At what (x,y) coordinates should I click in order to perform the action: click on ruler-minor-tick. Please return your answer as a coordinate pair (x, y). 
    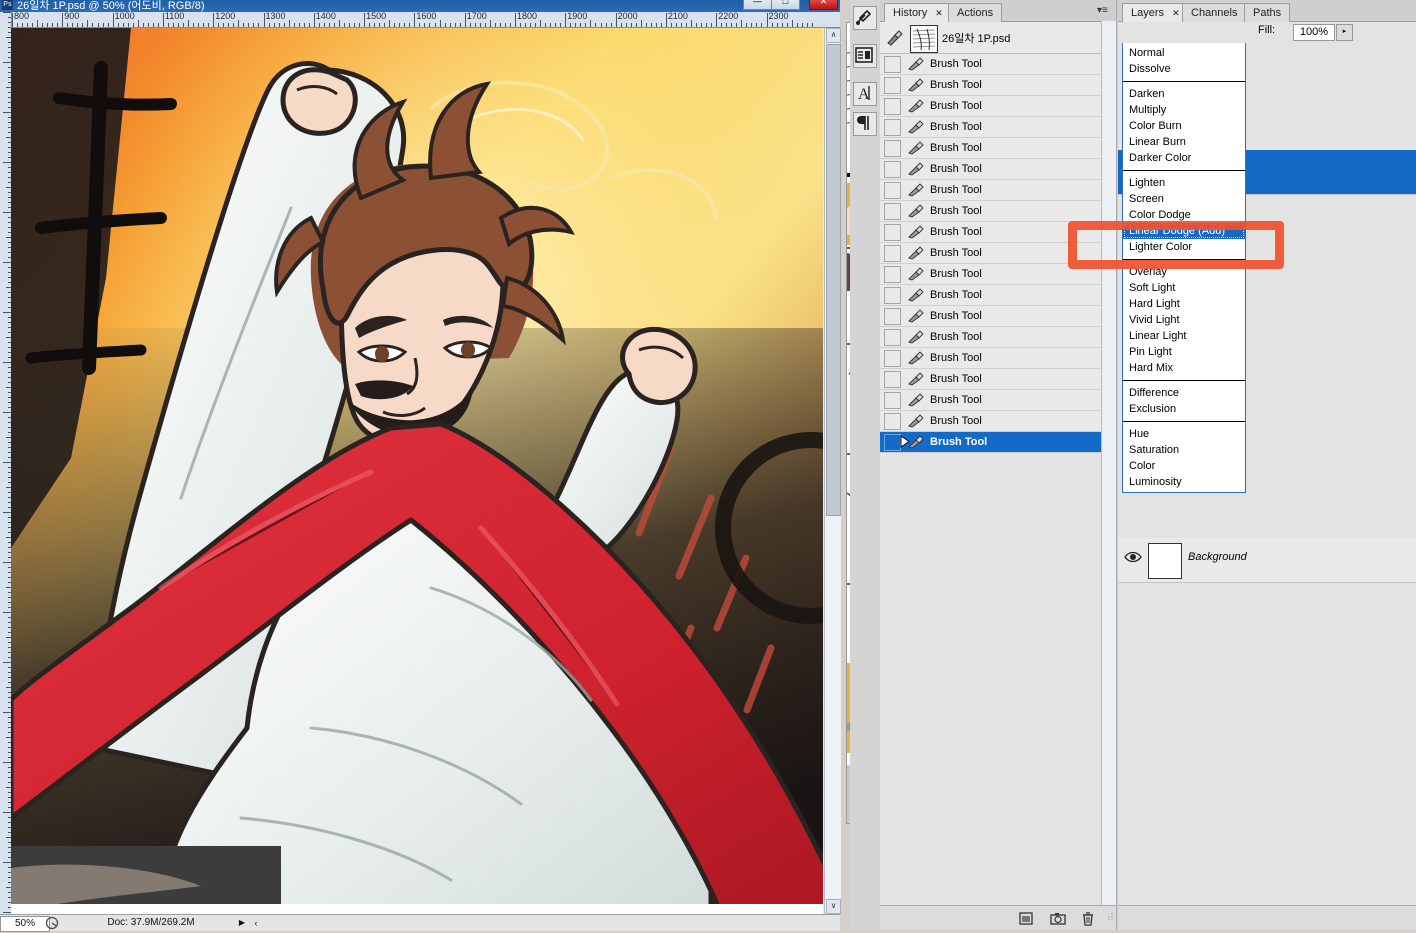
    Looking at the image, I should click on (531, 25).